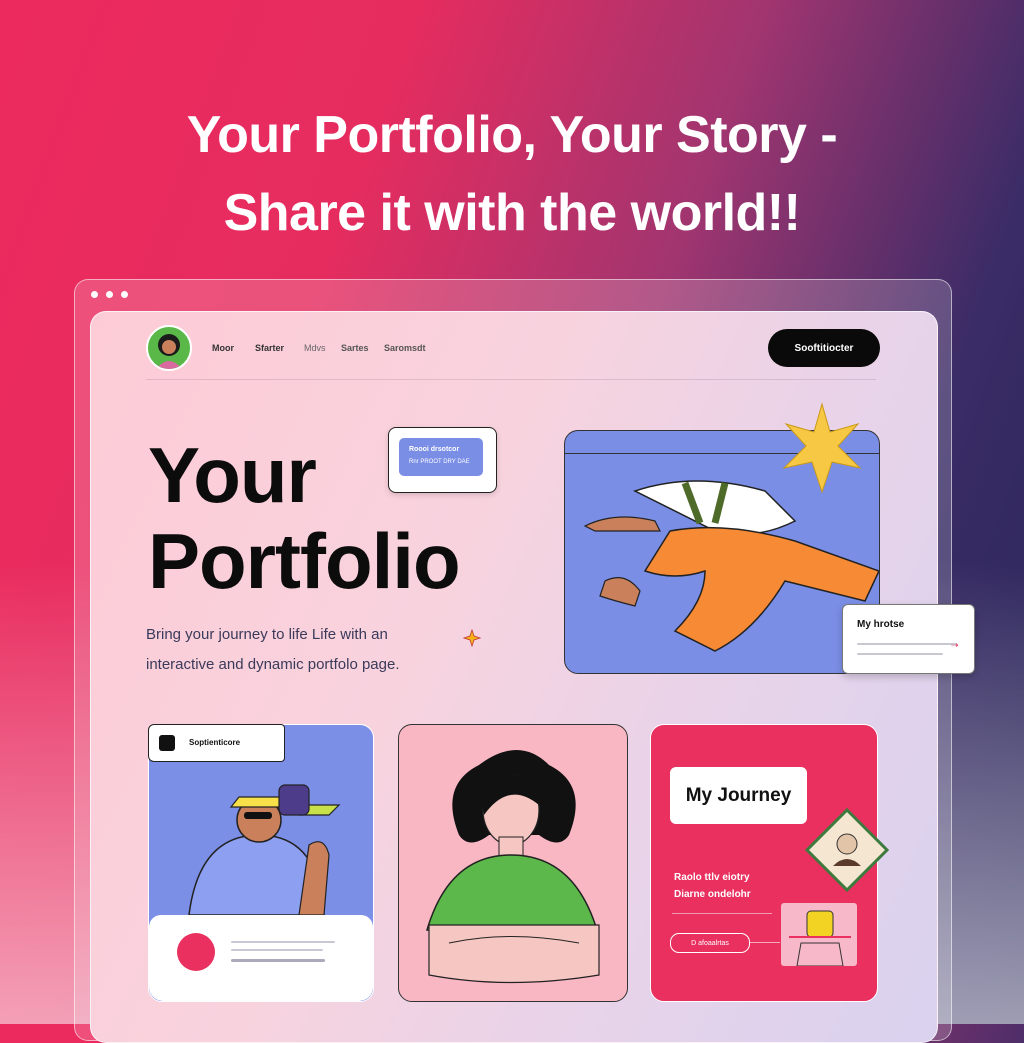  I want to click on floating-info-card-body: Roooi drsotcor Rnr PROOT DRY DAE, so click(441, 457).